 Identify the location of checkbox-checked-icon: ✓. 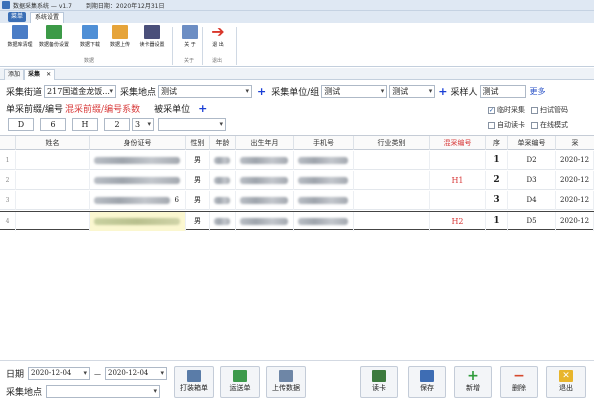
(491, 110).